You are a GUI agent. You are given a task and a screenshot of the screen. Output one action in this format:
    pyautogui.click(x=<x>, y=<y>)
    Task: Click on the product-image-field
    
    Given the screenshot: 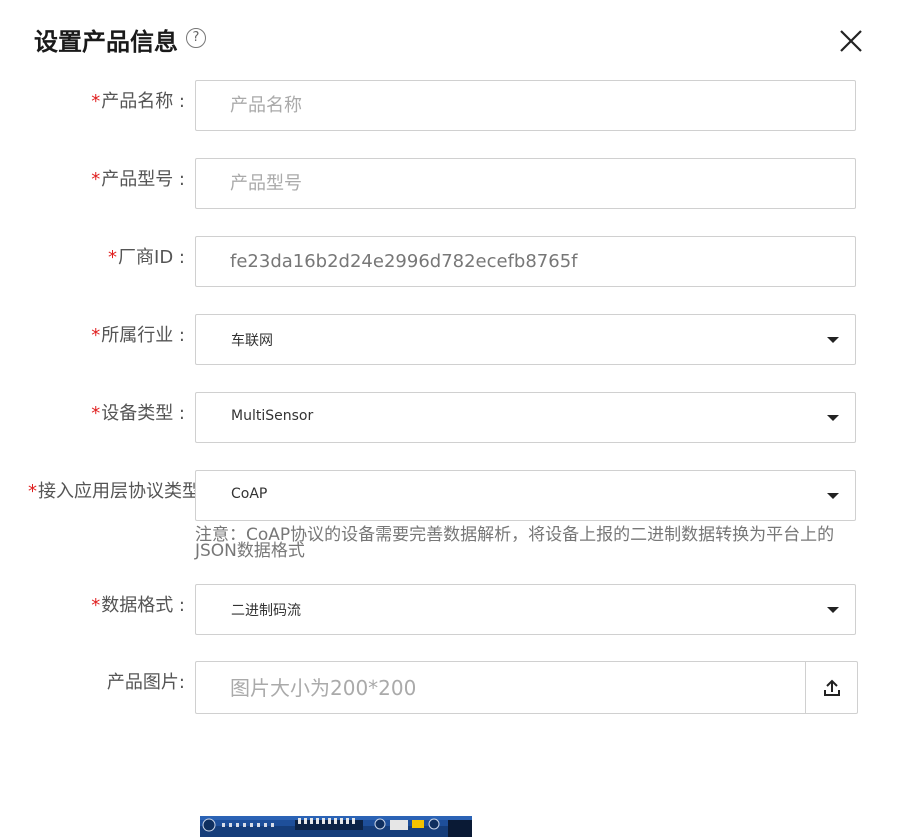 What is the action you would take?
    pyautogui.click(x=526, y=687)
    